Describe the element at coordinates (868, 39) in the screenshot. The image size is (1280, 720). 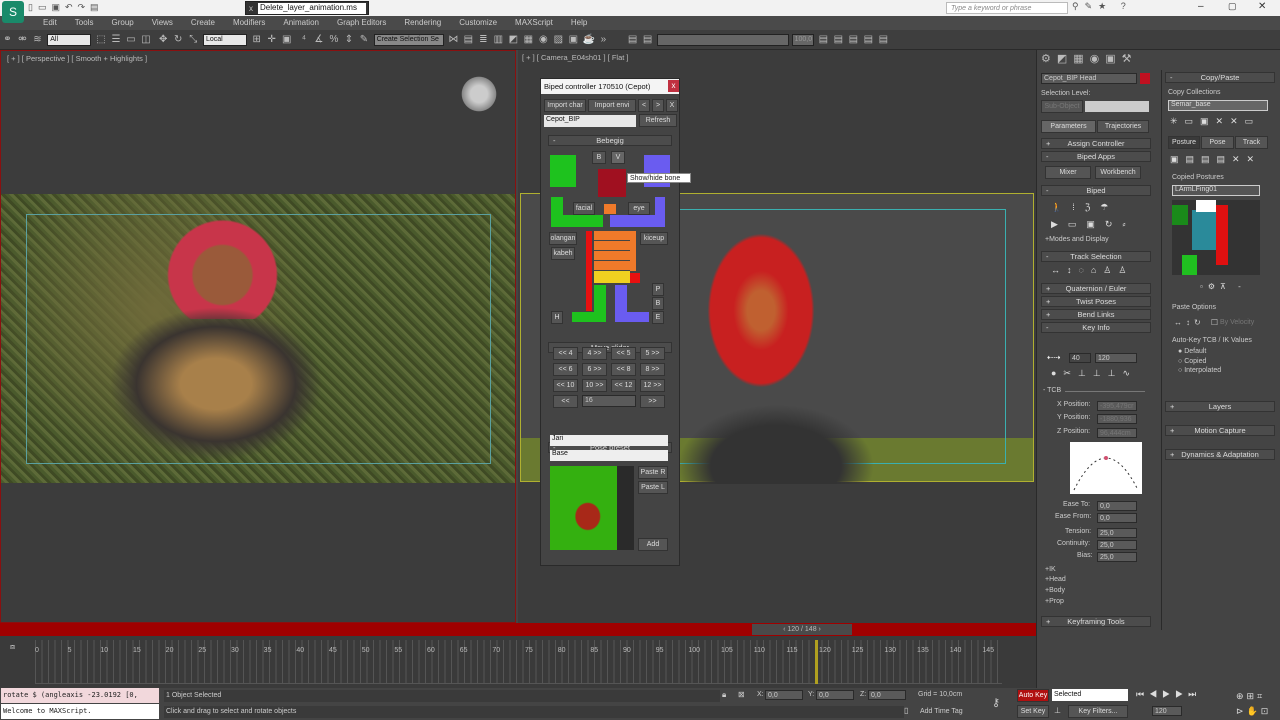
I see `layer-paste-icon: ▤` at that location.